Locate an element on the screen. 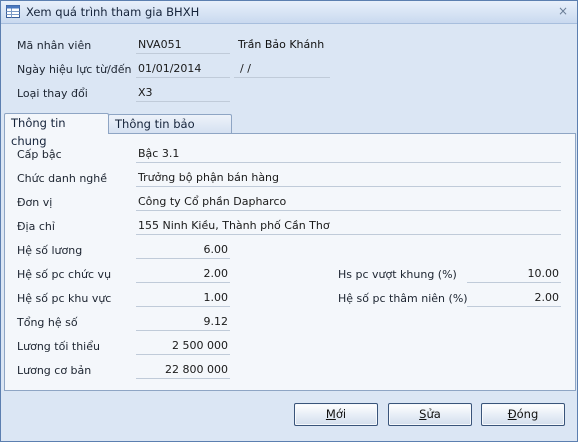 The image size is (578, 442). base-salary-value: 22 800 000 is located at coordinates (196, 369).